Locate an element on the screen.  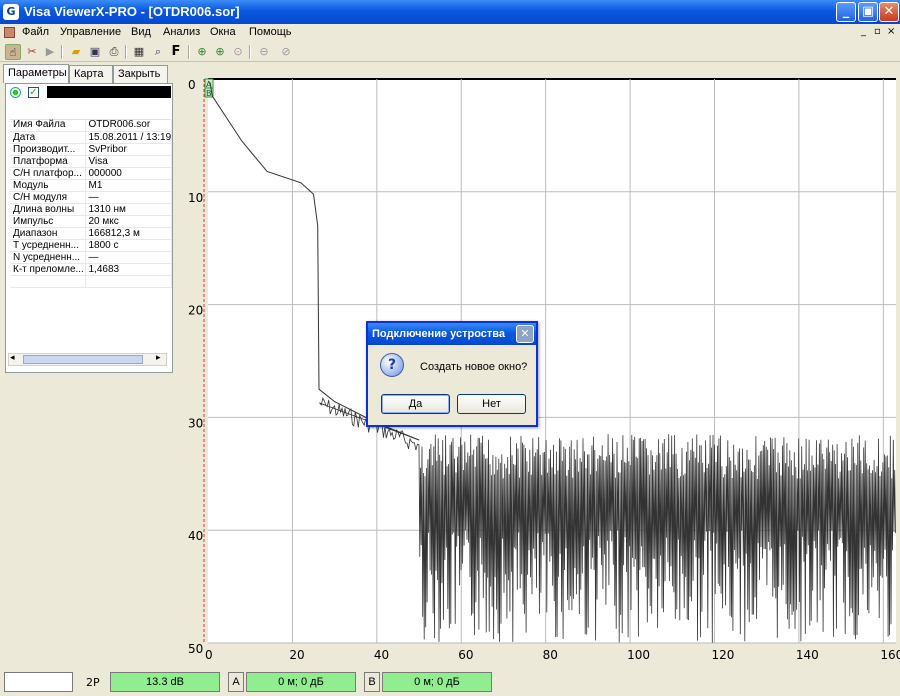
table-row: Длина волны 1310 нм is located at coordinates (91, 209).